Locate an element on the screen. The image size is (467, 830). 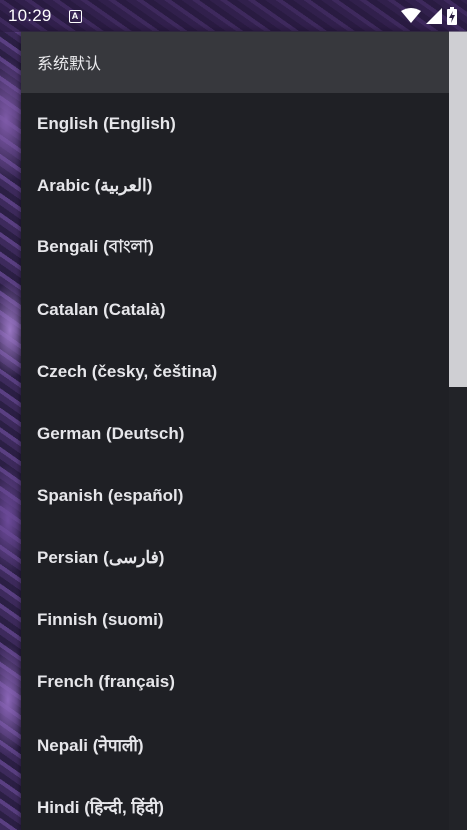
language-item-label: Nepali (नेपाली) is located at coordinates (90, 745).